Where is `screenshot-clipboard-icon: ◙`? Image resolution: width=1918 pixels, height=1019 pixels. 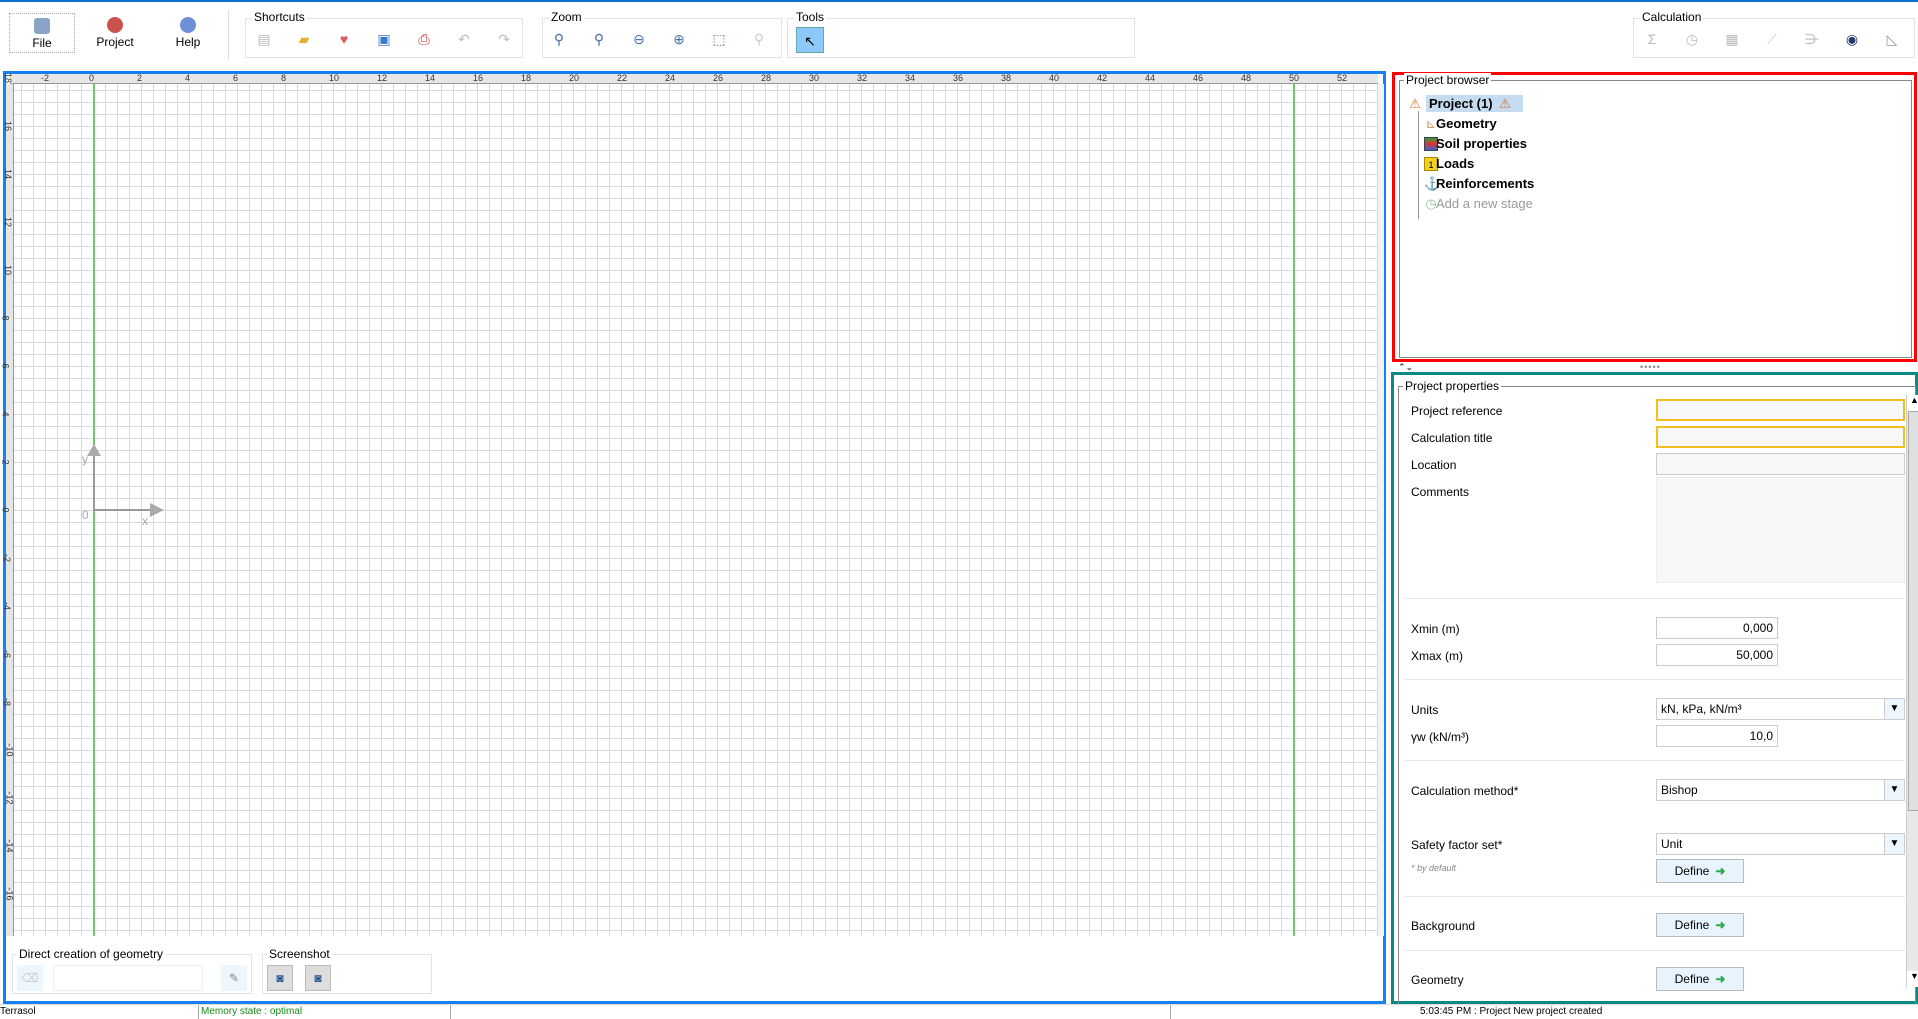
screenshot-clipboard-icon: ◙ is located at coordinates (280, 978).